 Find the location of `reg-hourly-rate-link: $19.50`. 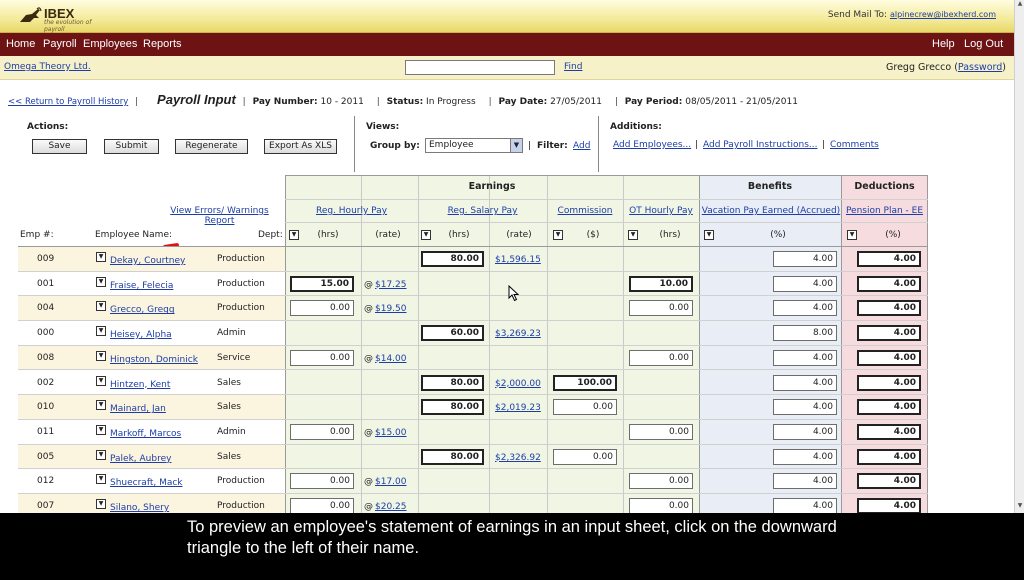

reg-hourly-rate-link: $19.50 is located at coordinates (391, 309).